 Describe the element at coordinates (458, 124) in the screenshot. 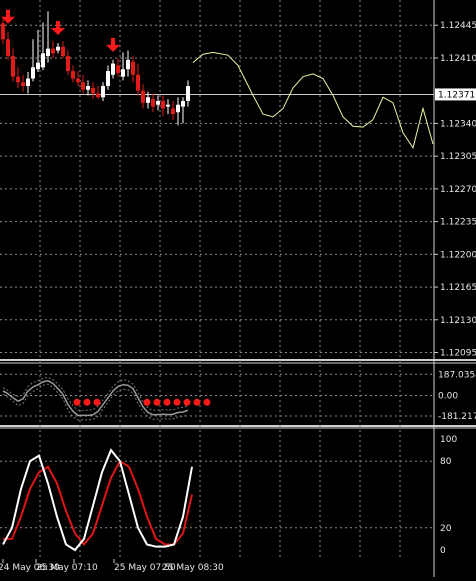

I see `y-tick-label: 1.12340` at that location.